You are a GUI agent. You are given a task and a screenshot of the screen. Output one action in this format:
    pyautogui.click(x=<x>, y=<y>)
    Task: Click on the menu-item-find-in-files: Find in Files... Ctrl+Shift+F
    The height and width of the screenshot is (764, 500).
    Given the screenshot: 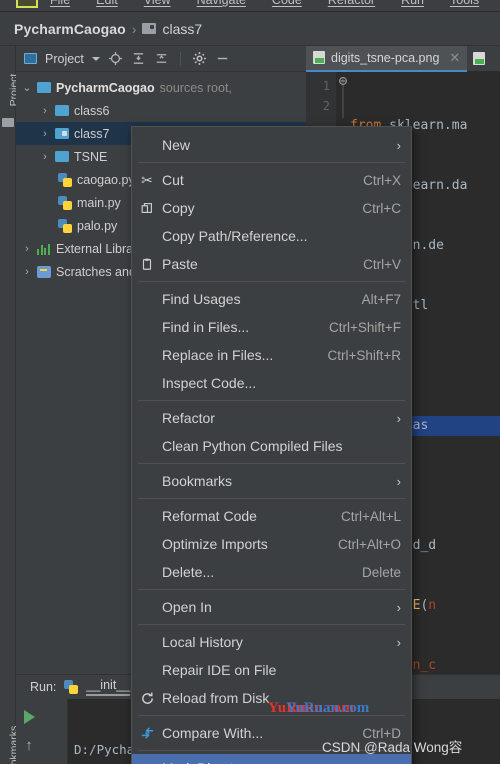 What is the action you would take?
    pyautogui.click(x=271, y=327)
    